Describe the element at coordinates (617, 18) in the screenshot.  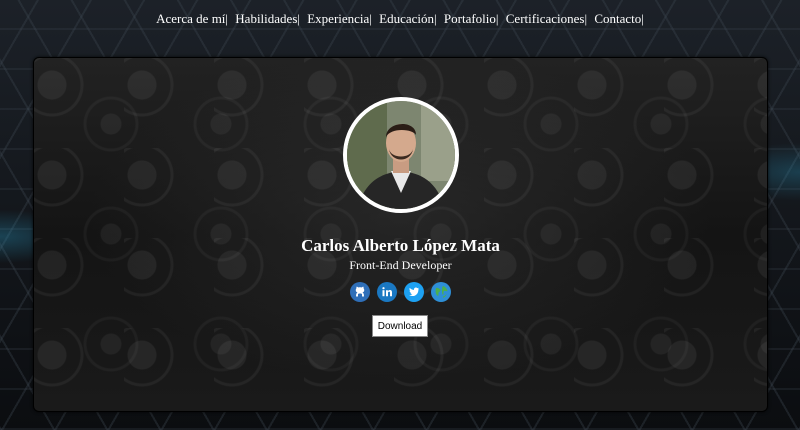
I see `nav-link-contact: Contacto` at that location.